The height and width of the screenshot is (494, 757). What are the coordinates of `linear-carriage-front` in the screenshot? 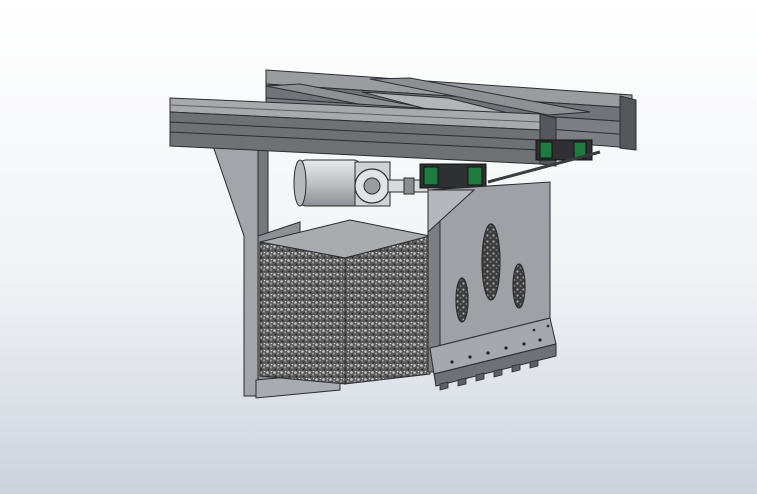 It's located at (453, 176).